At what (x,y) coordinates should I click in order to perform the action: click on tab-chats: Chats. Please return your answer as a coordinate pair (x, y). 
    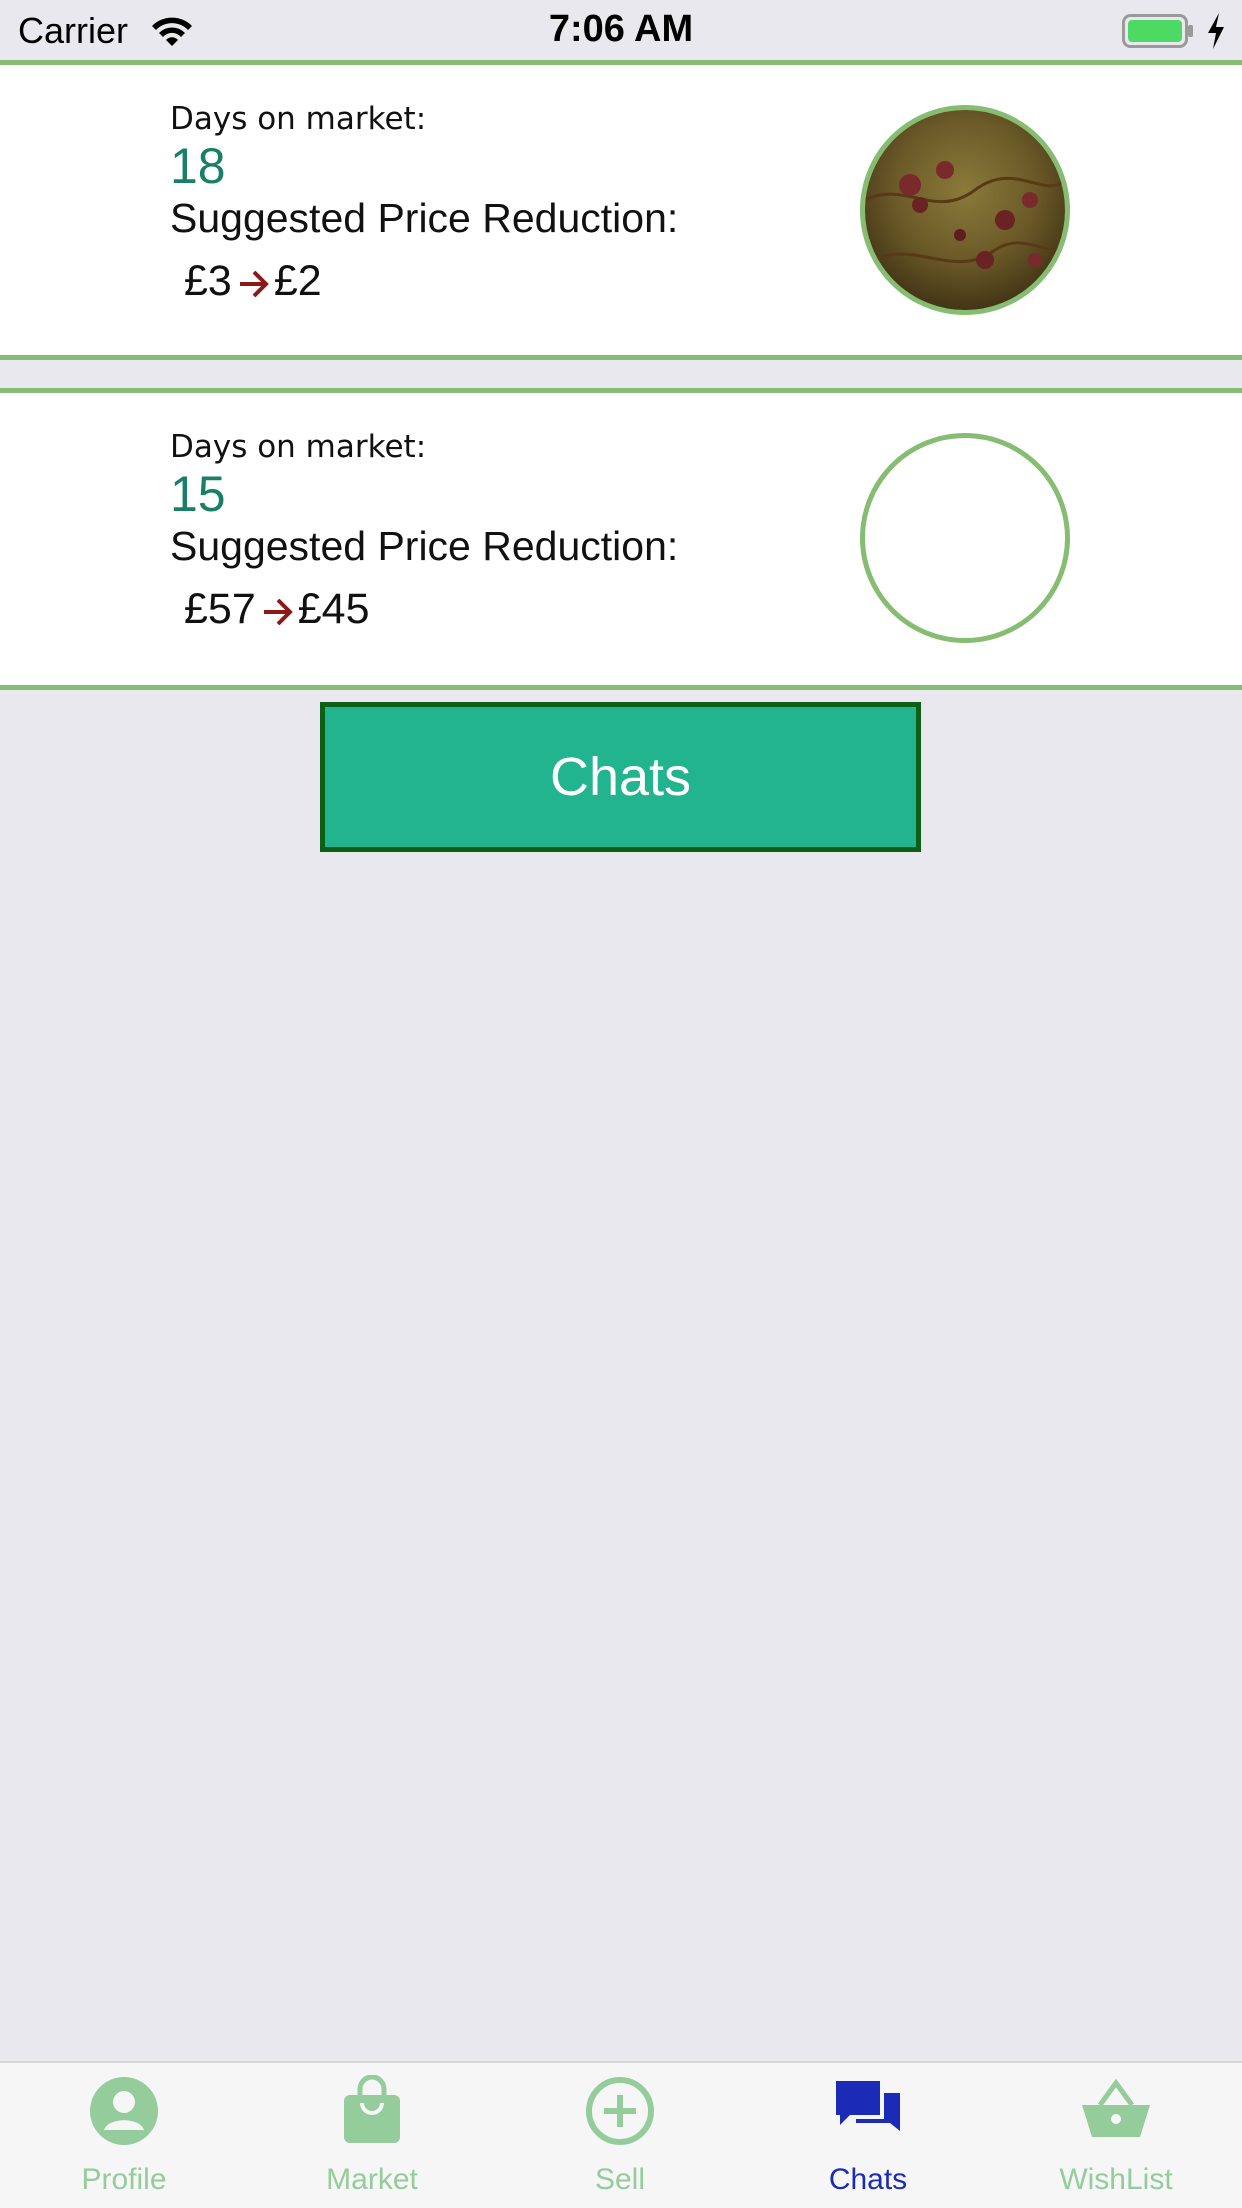
    Looking at the image, I should click on (868, 2135).